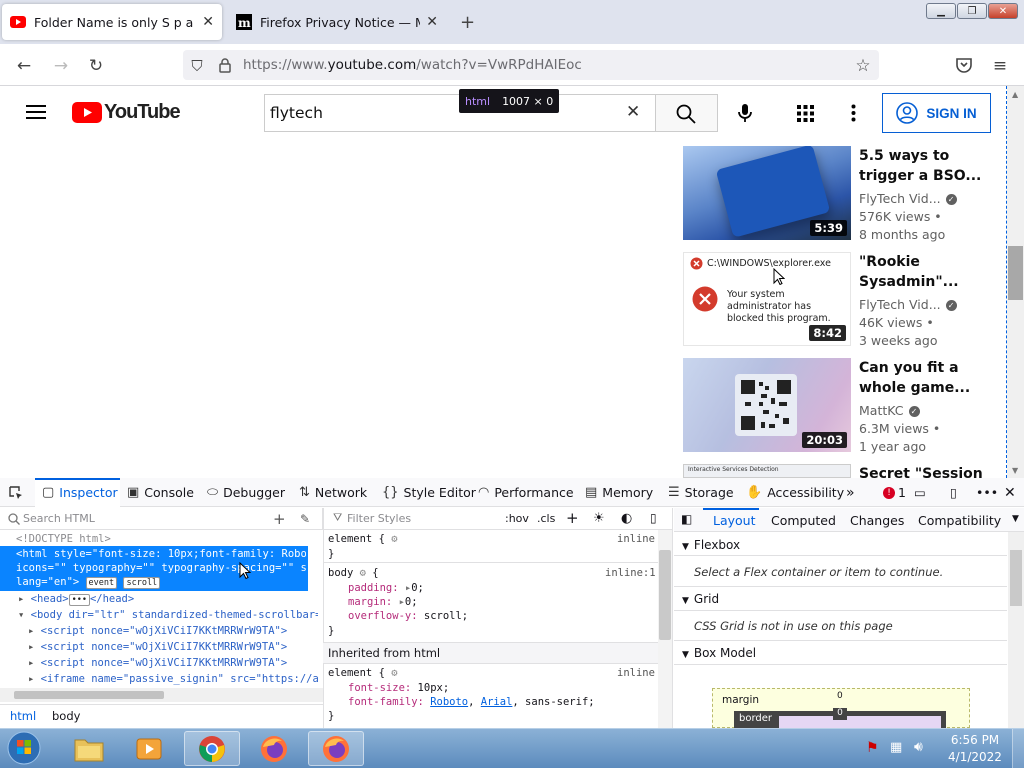 Image resolution: width=1024 pixels, height=768 pixels. Describe the element at coordinates (546, 518) in the screenshot. I see `cls-toggle: .cls` at that location.